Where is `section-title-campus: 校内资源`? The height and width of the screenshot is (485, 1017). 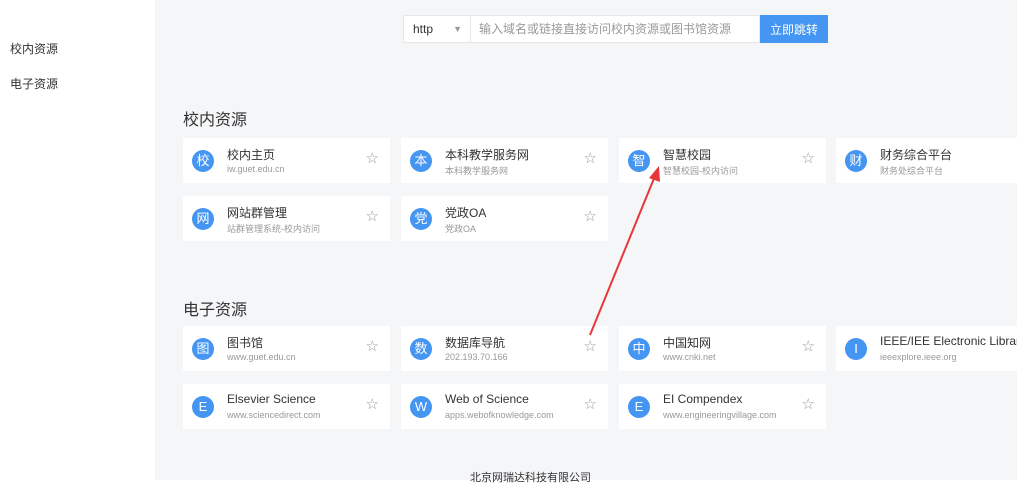
section-title-campus: 校内资源 is located at coordinates (215, 120).